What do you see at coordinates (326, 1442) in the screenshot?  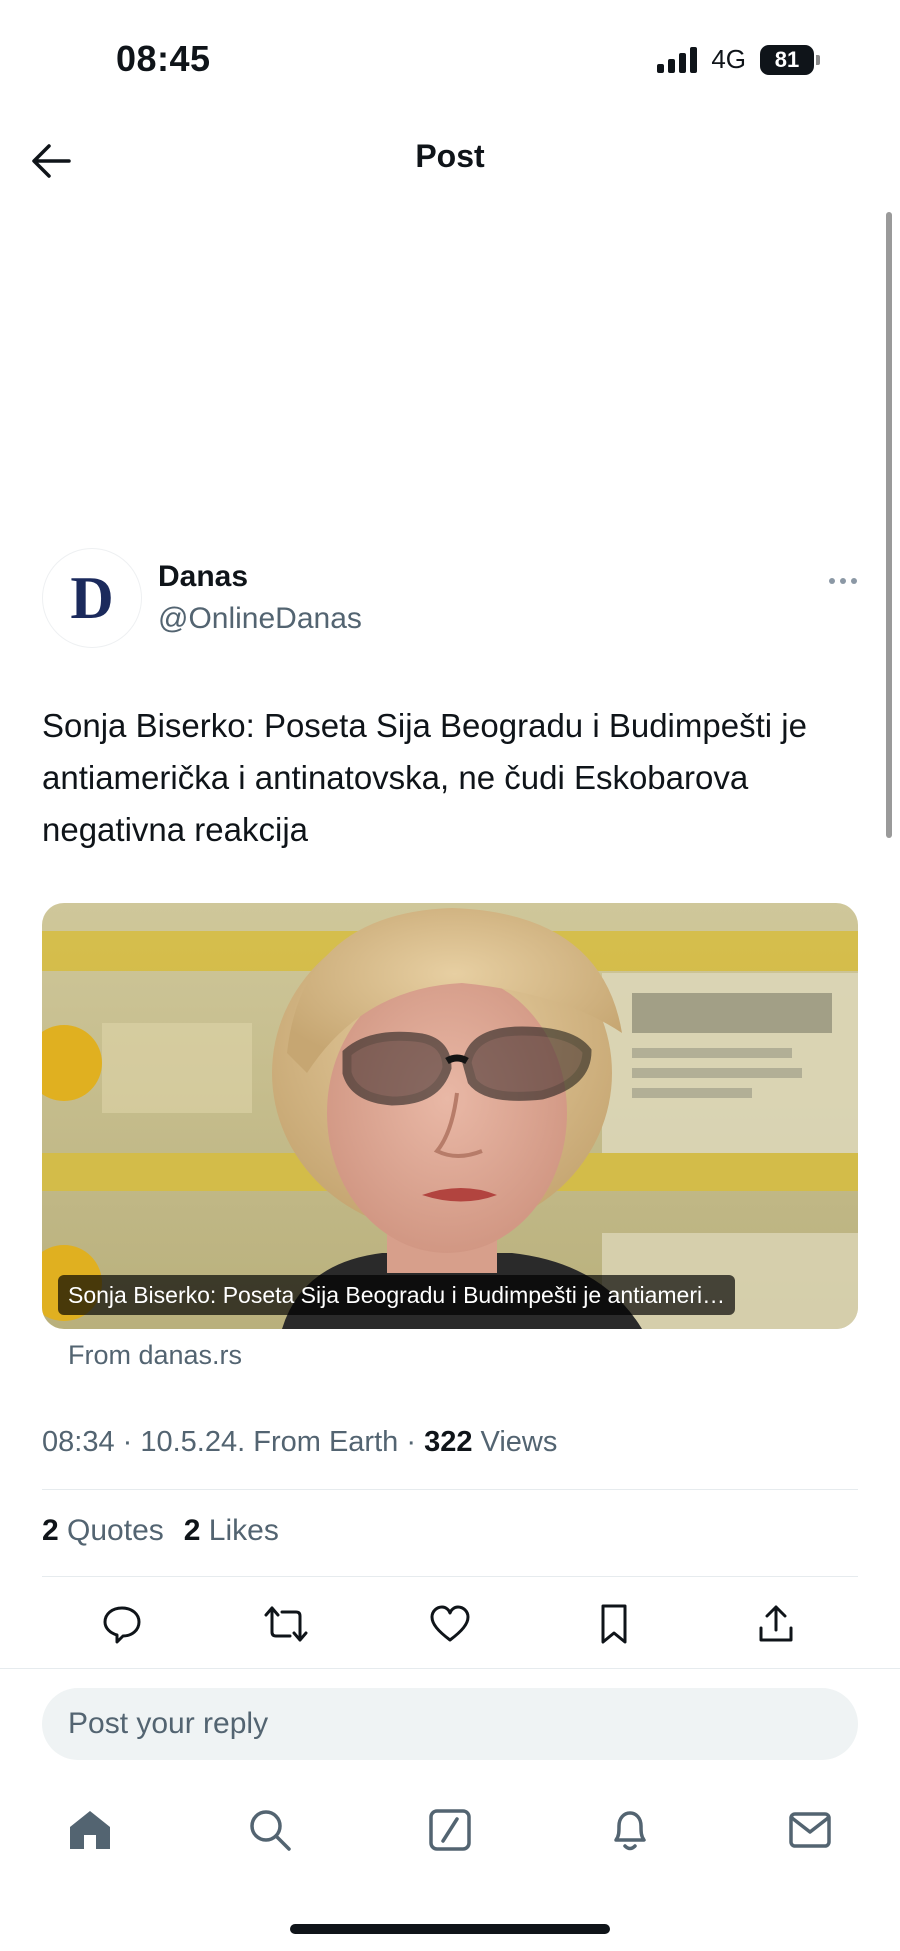 I see `post-location: From Earth` at bounding box center [326, 1442].